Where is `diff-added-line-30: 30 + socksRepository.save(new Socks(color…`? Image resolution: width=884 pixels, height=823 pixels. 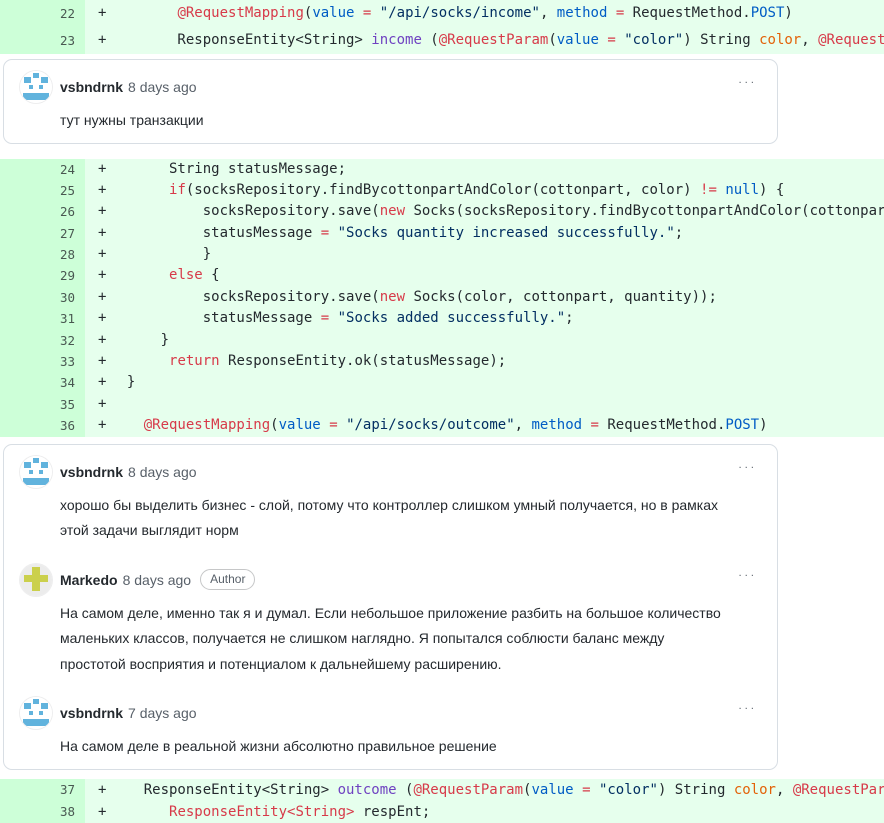 diff-added-line-30: 30 + socksRepository.save(new Socks(color… is located at coordinates (442, 297).